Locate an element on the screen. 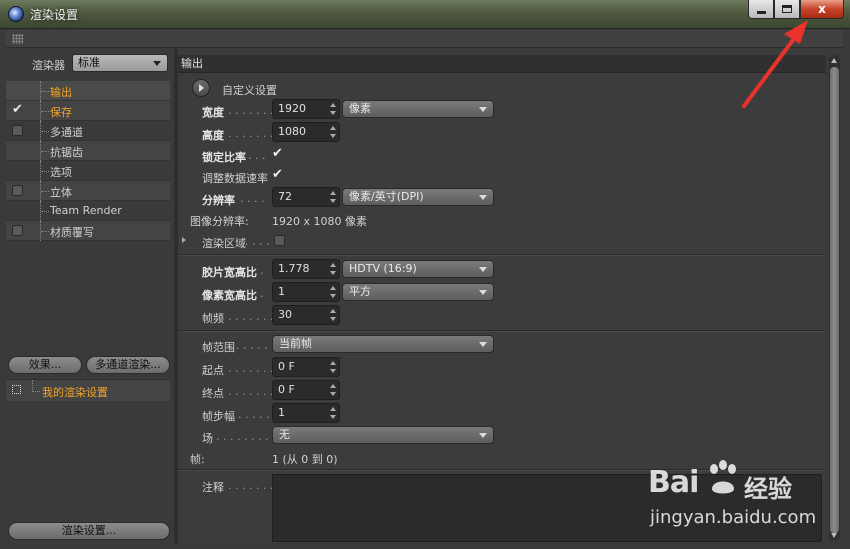  scrollbar-thumb is located at coordinates (834, 300).